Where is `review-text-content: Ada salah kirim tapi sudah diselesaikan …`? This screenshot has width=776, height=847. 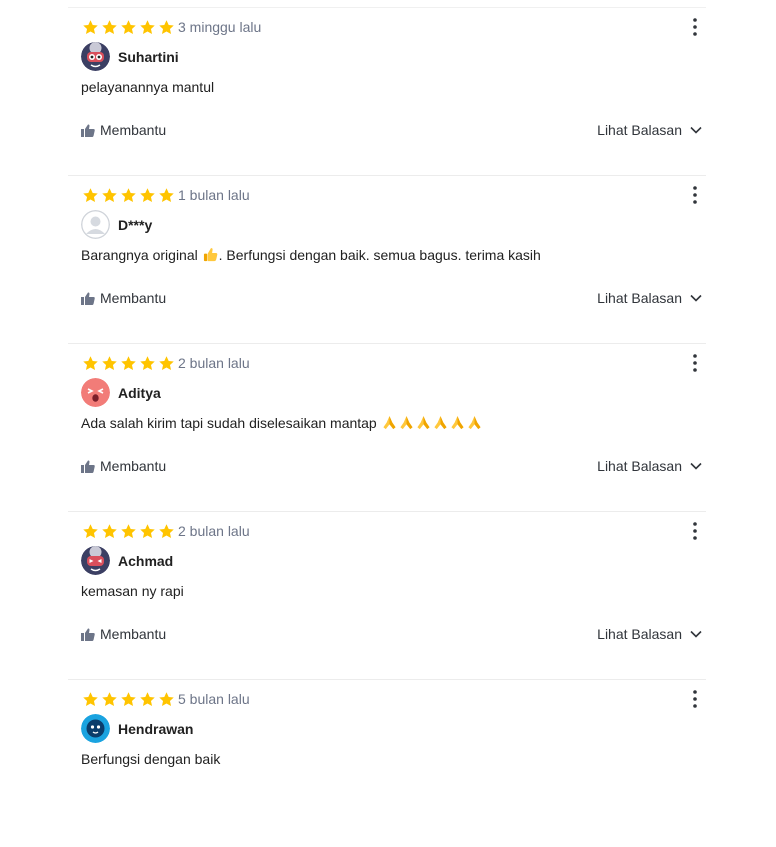
review-text-content: Ada salah kirim tapi sudah diselesaikan … is located at coordinates (229, 423).